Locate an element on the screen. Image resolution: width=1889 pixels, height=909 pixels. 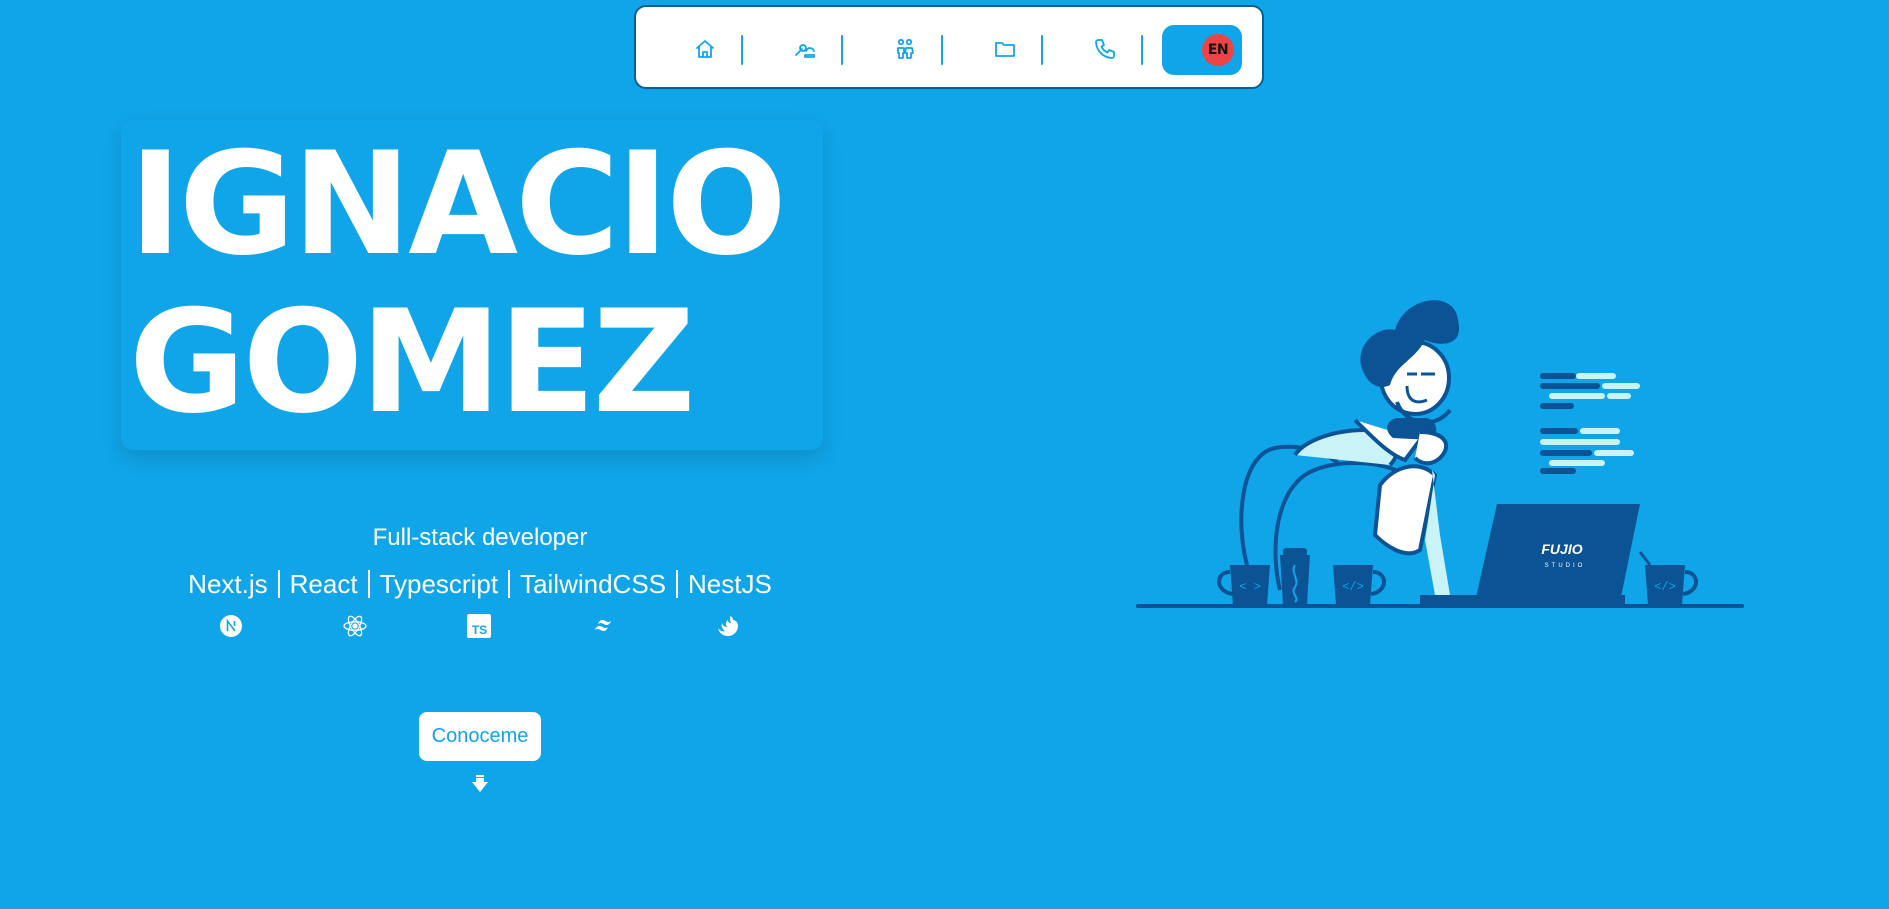
tech-stack-item: Next.js is located at coordinates (228, 584).